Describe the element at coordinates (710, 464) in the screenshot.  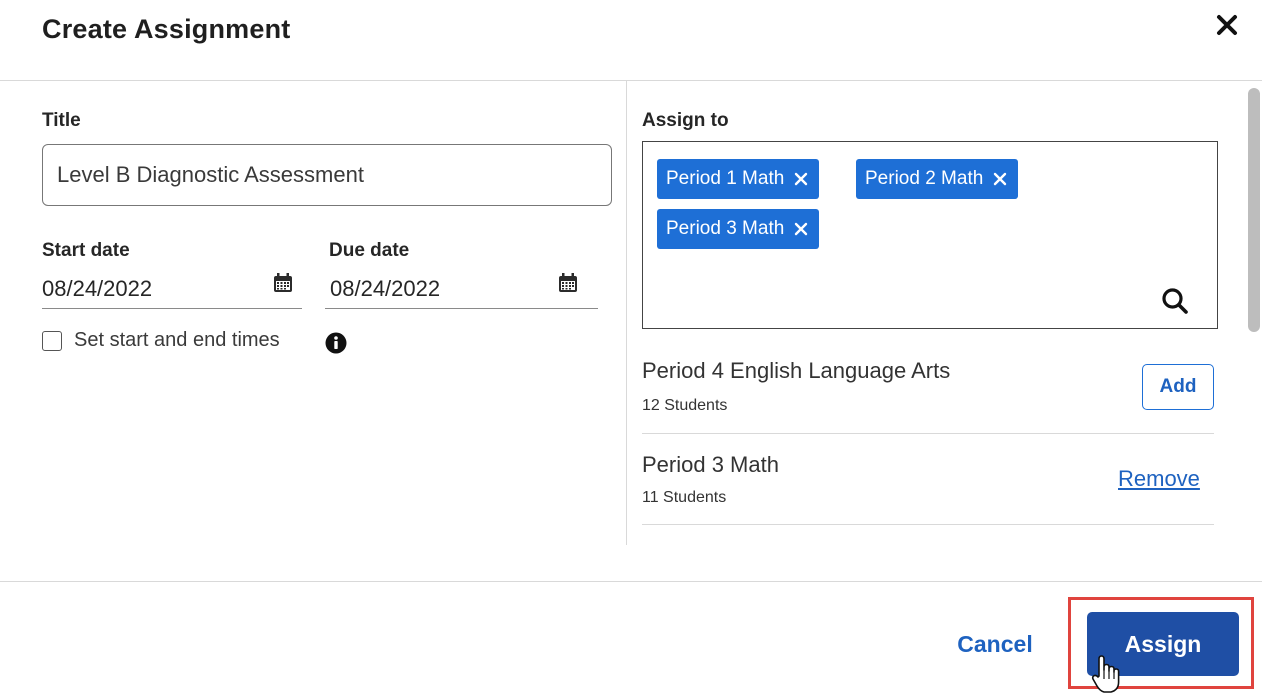
I see `class-name: Period 3 Math` at that location.